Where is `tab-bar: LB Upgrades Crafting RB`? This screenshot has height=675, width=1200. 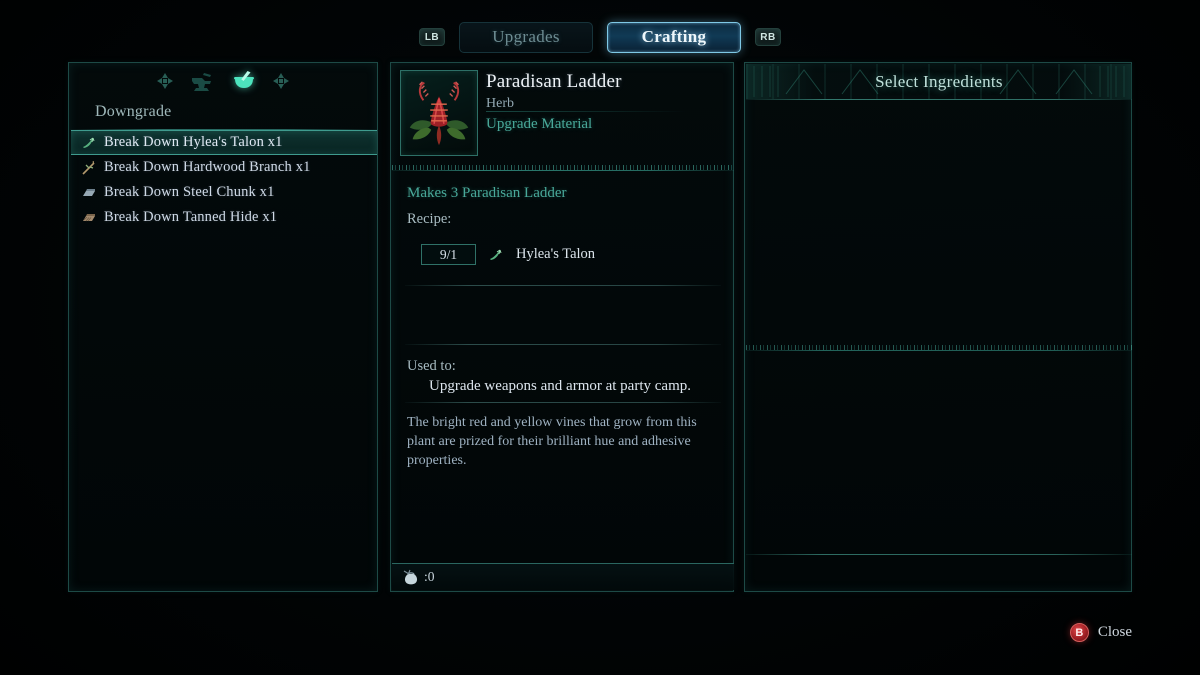 tab-bar: LB Upgrades Crafting RB is located at coordinates (600, 37).